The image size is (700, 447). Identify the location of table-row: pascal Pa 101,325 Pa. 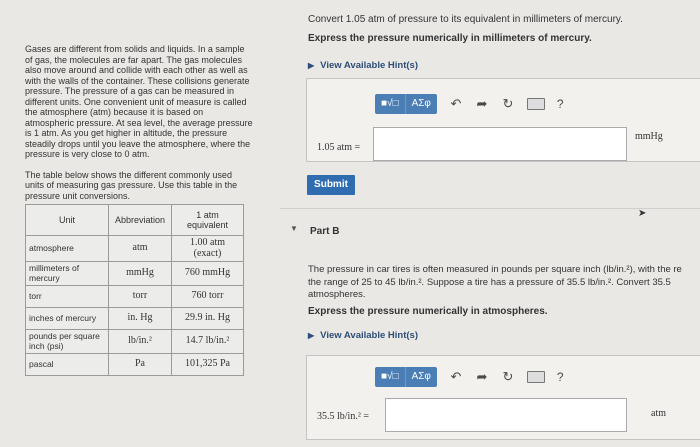
(134, 364).